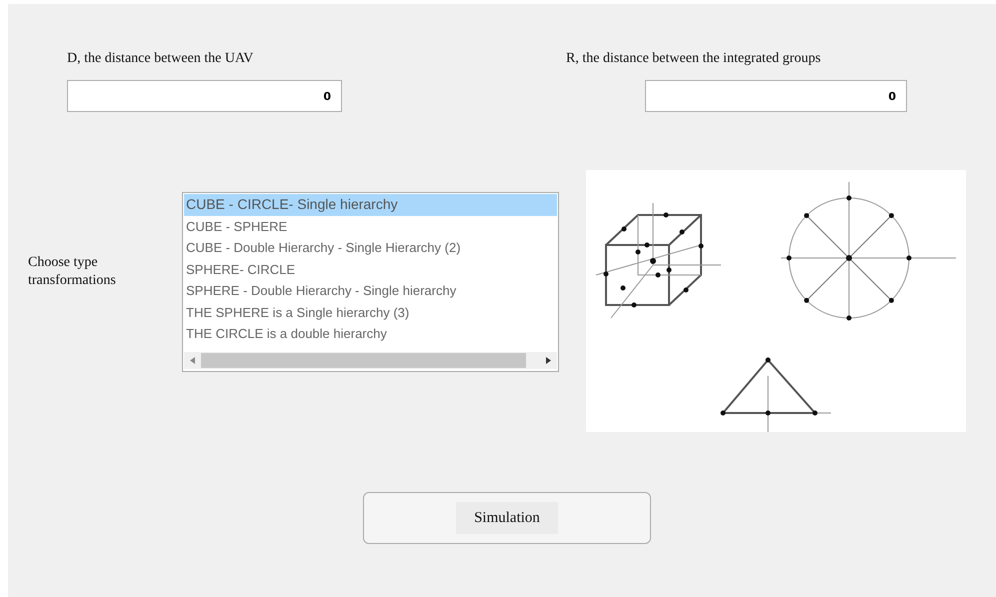  What do you see at coordinates (507, 518) in the screenshot?
I see `simulation-button: Simulation` at bounding box center [507, 518].